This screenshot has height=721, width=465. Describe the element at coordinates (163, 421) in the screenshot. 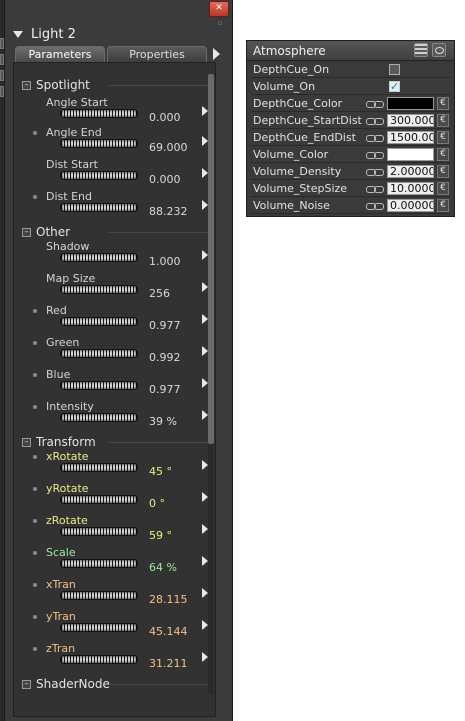

I see `param-value: 39 %` at that location.